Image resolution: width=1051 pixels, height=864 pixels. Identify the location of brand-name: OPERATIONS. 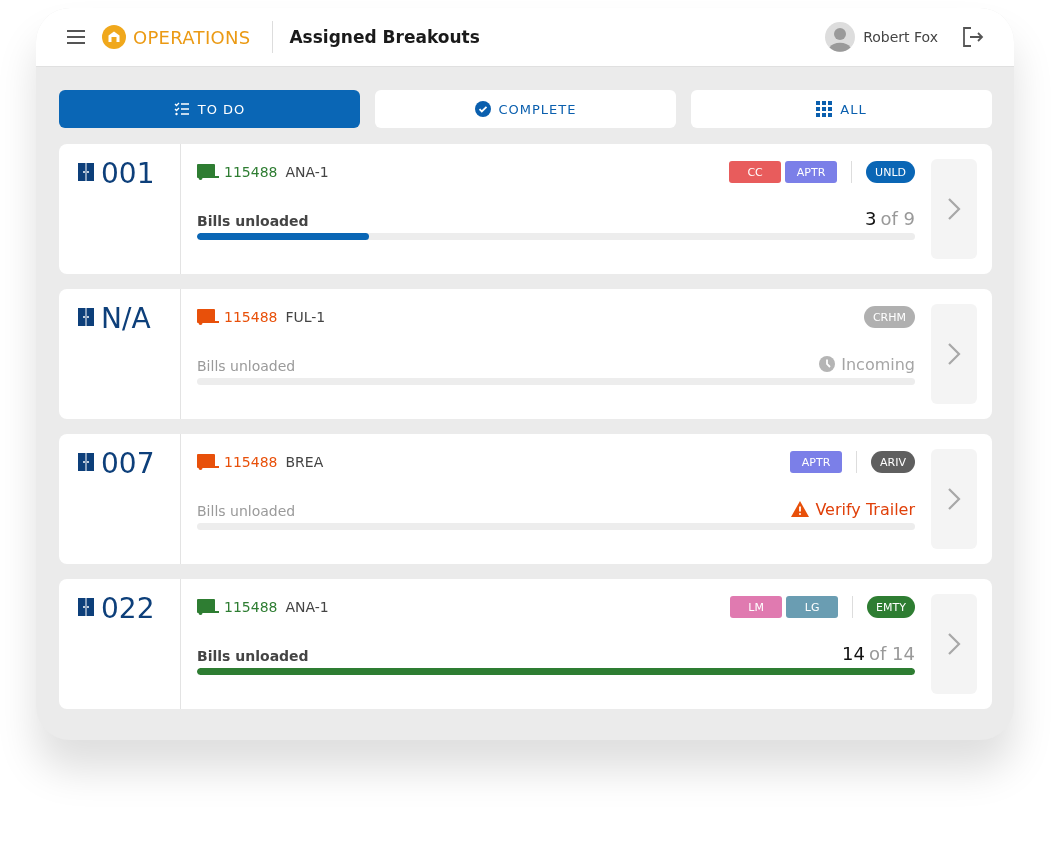
(192, 37).